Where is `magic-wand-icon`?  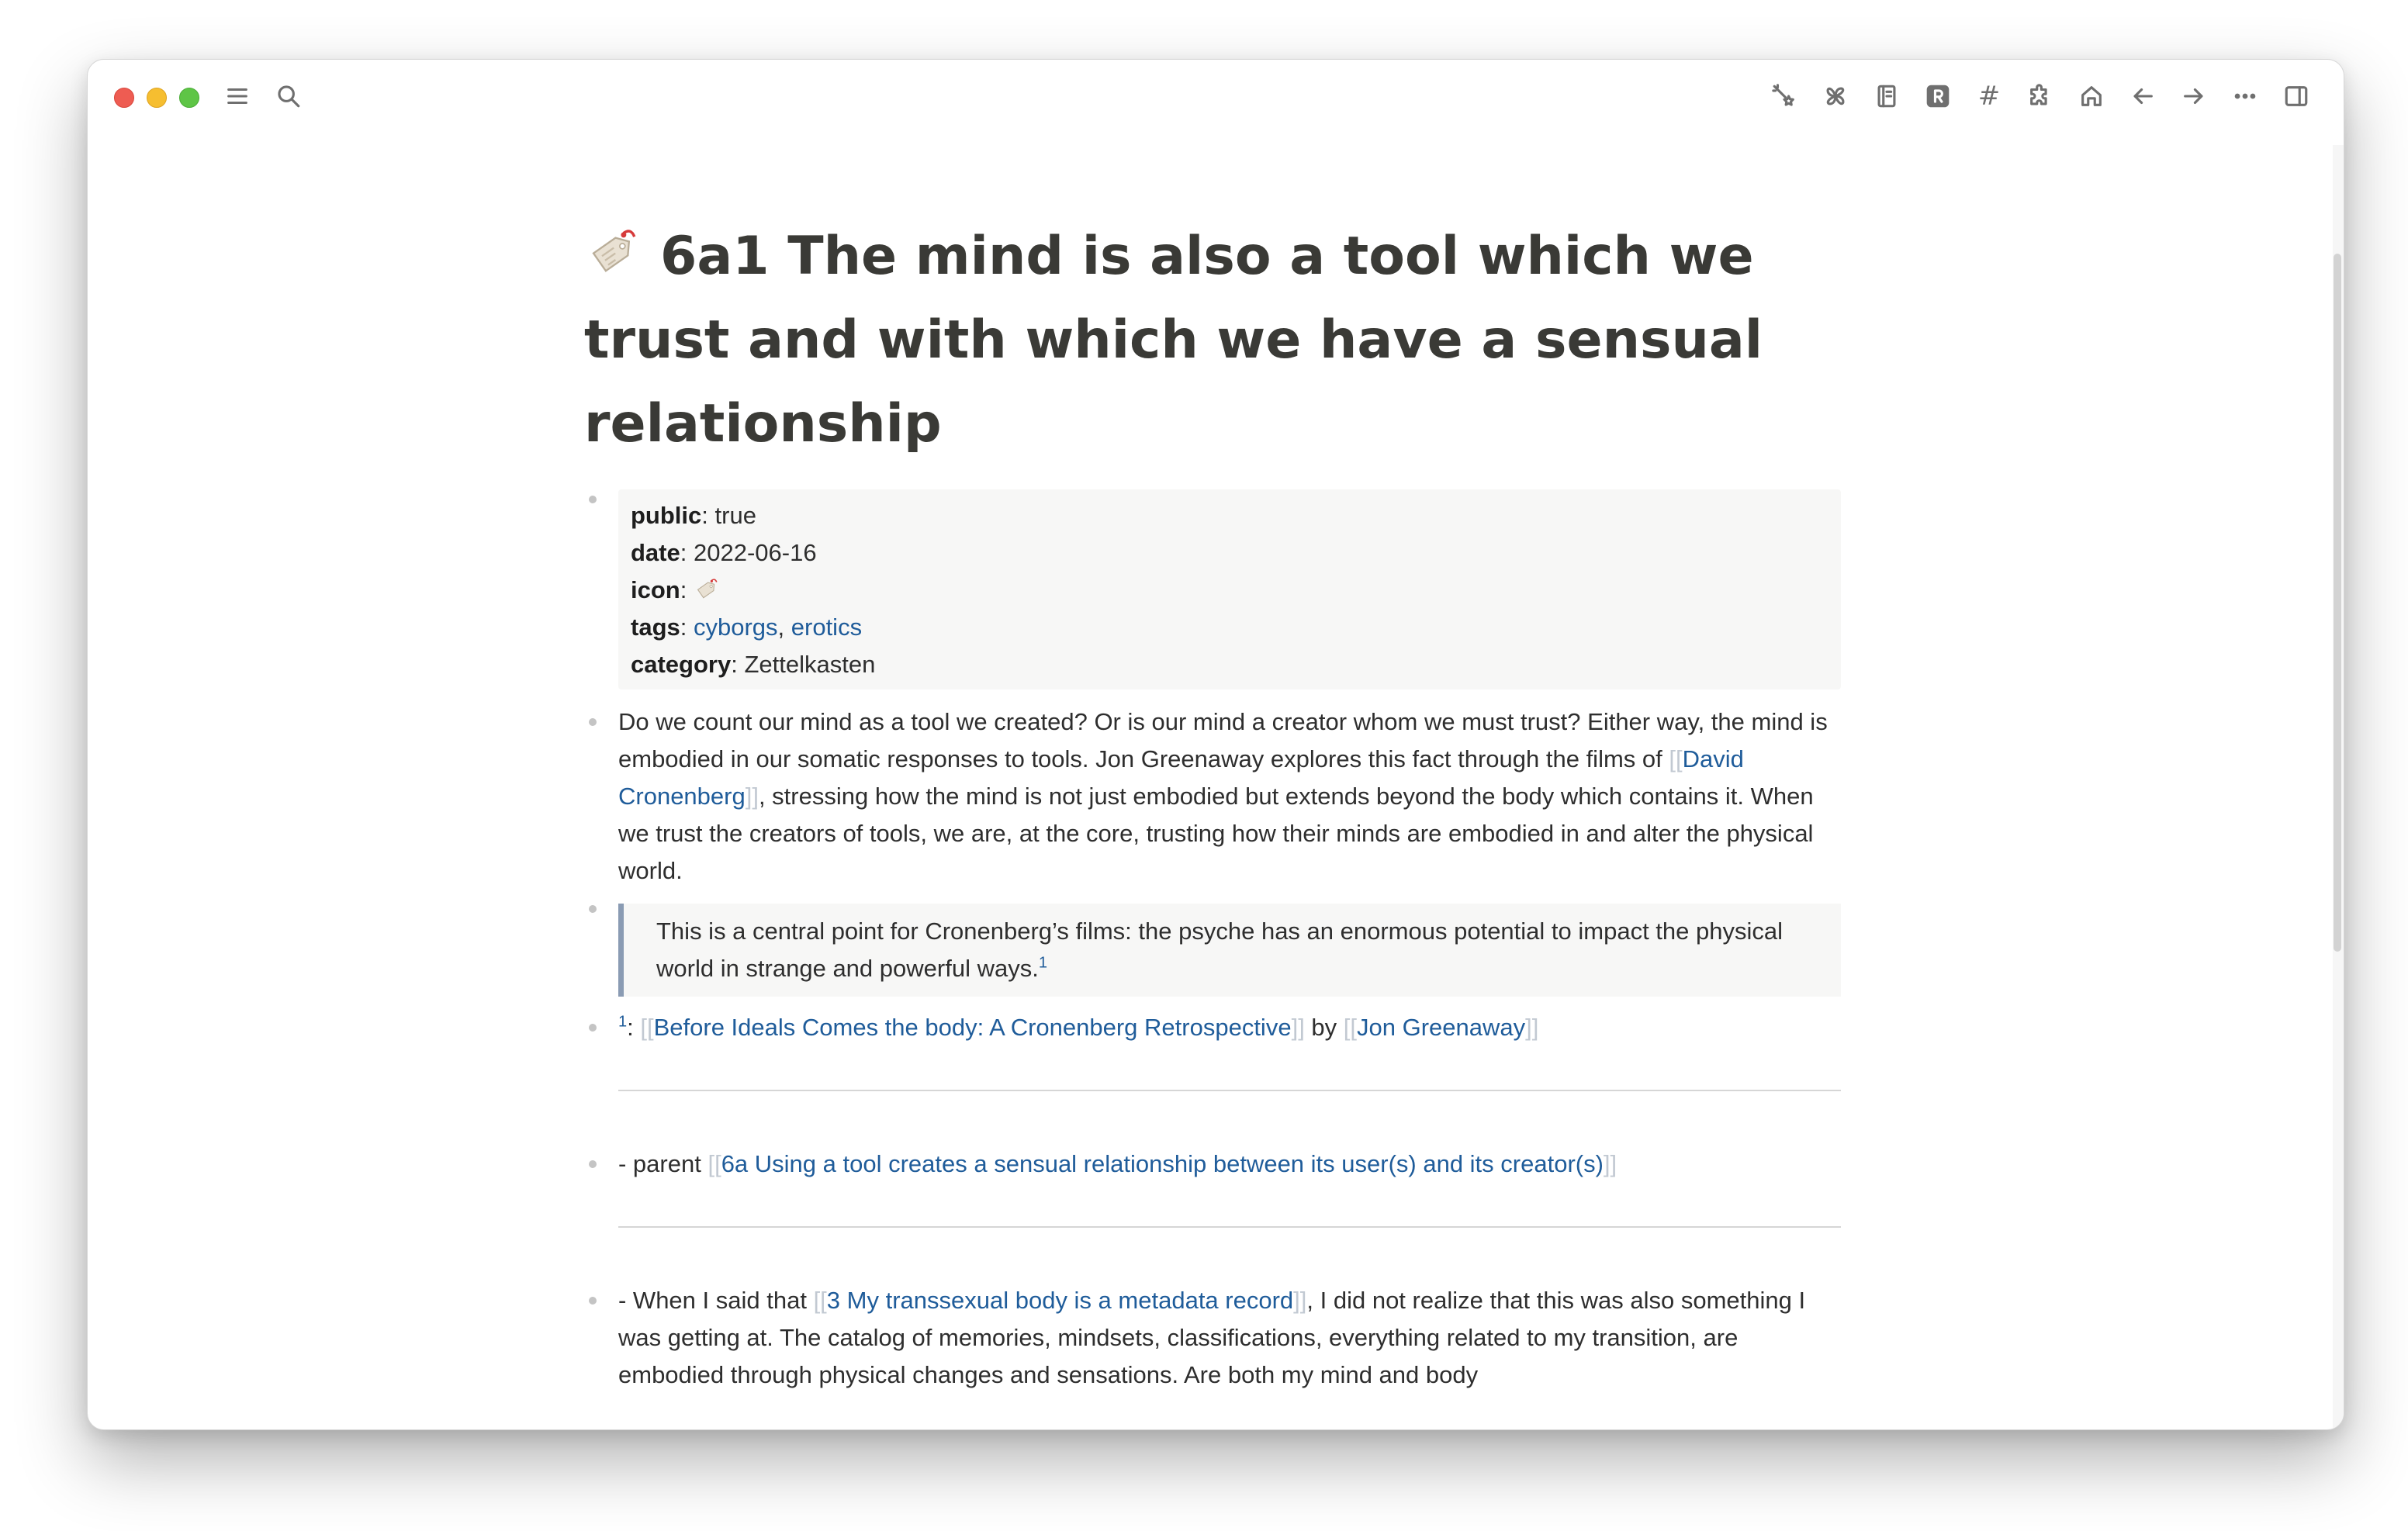 magic-wand-icon is located at coordinates (1784, 96).